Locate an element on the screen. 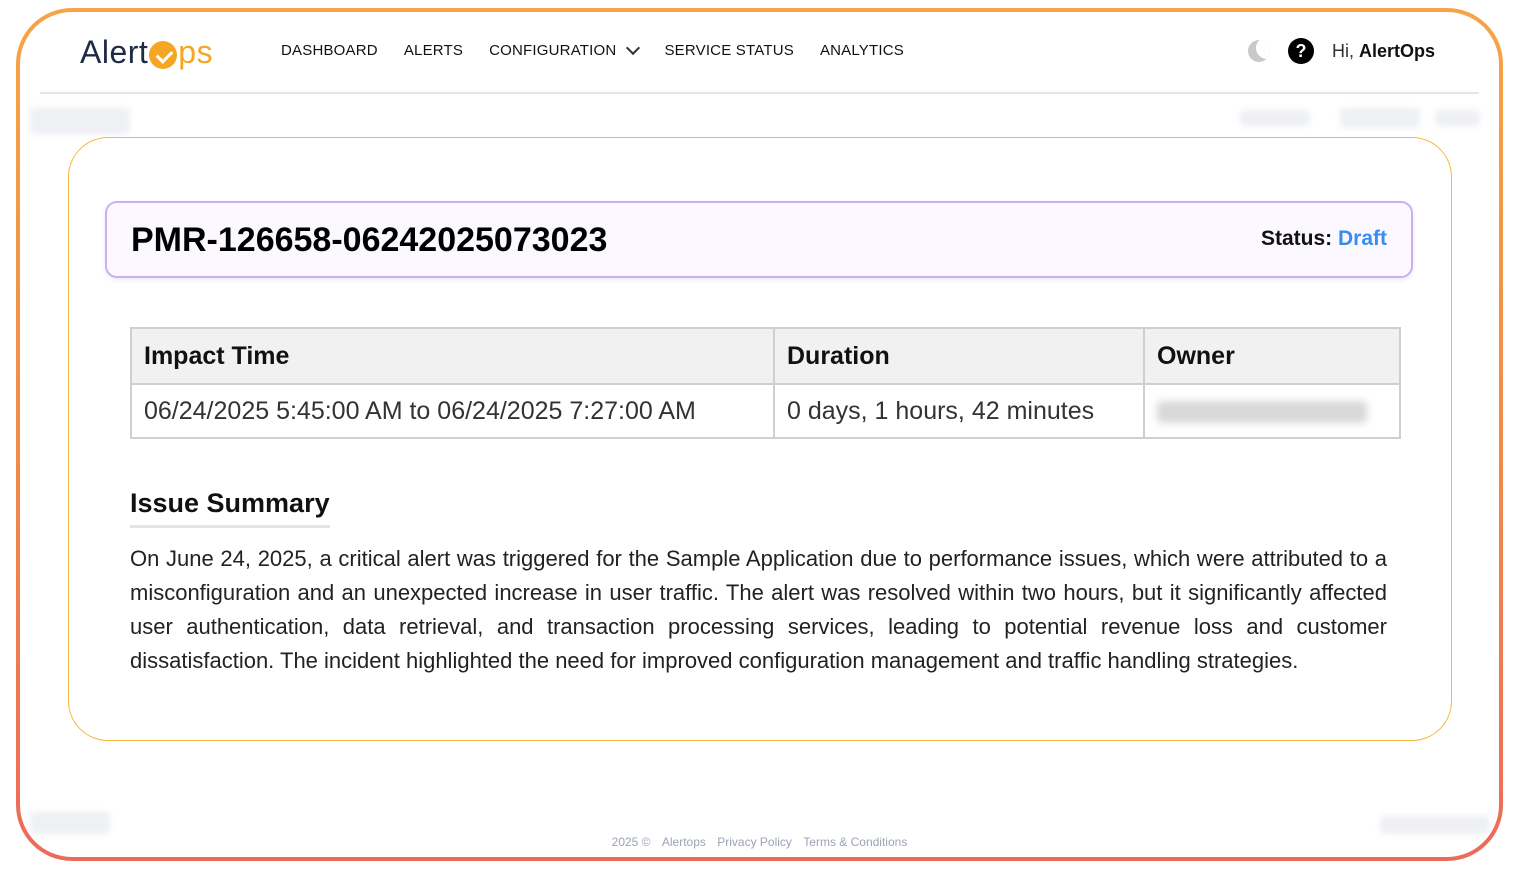  privacy-policy-link: Privacy Policy is located at coordinates (754, 842).